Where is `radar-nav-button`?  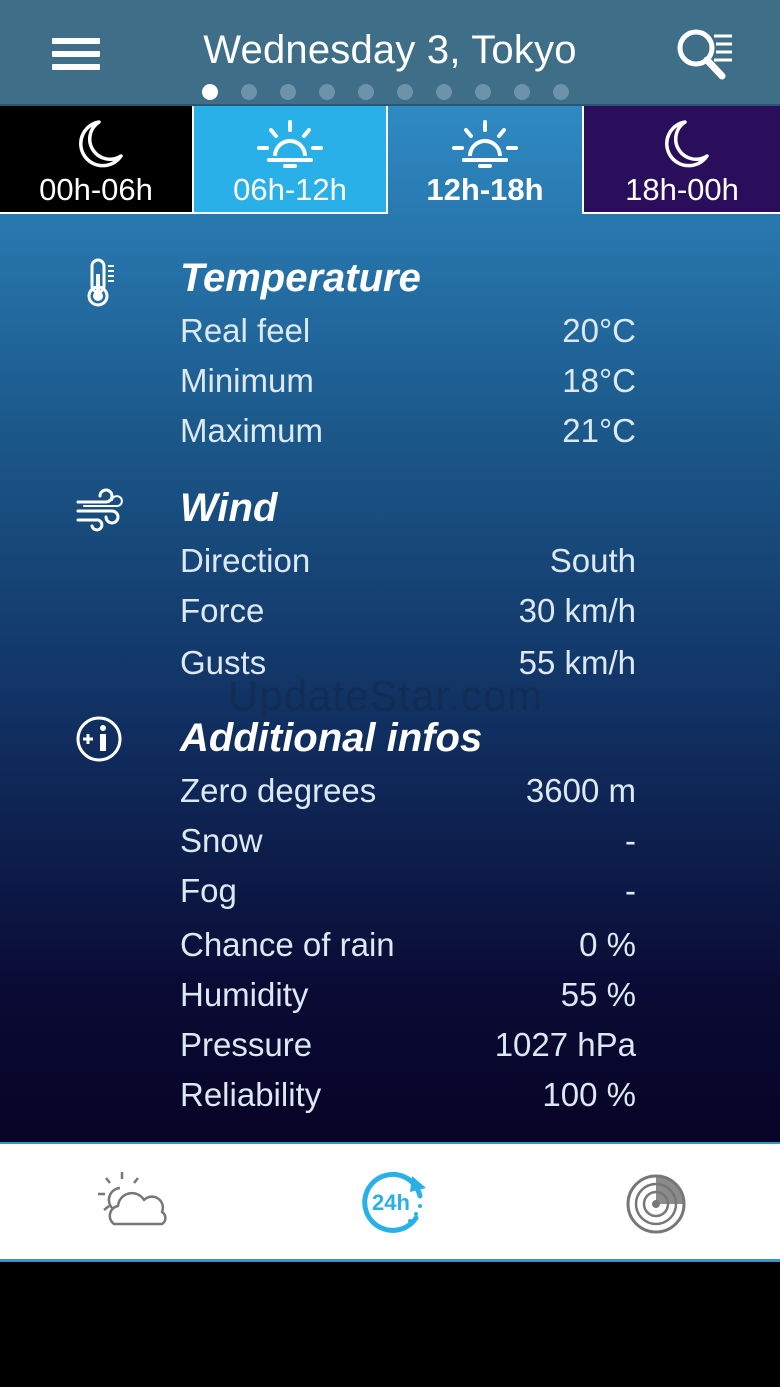
radar-nav-button is located at coordinates (656, 1202).